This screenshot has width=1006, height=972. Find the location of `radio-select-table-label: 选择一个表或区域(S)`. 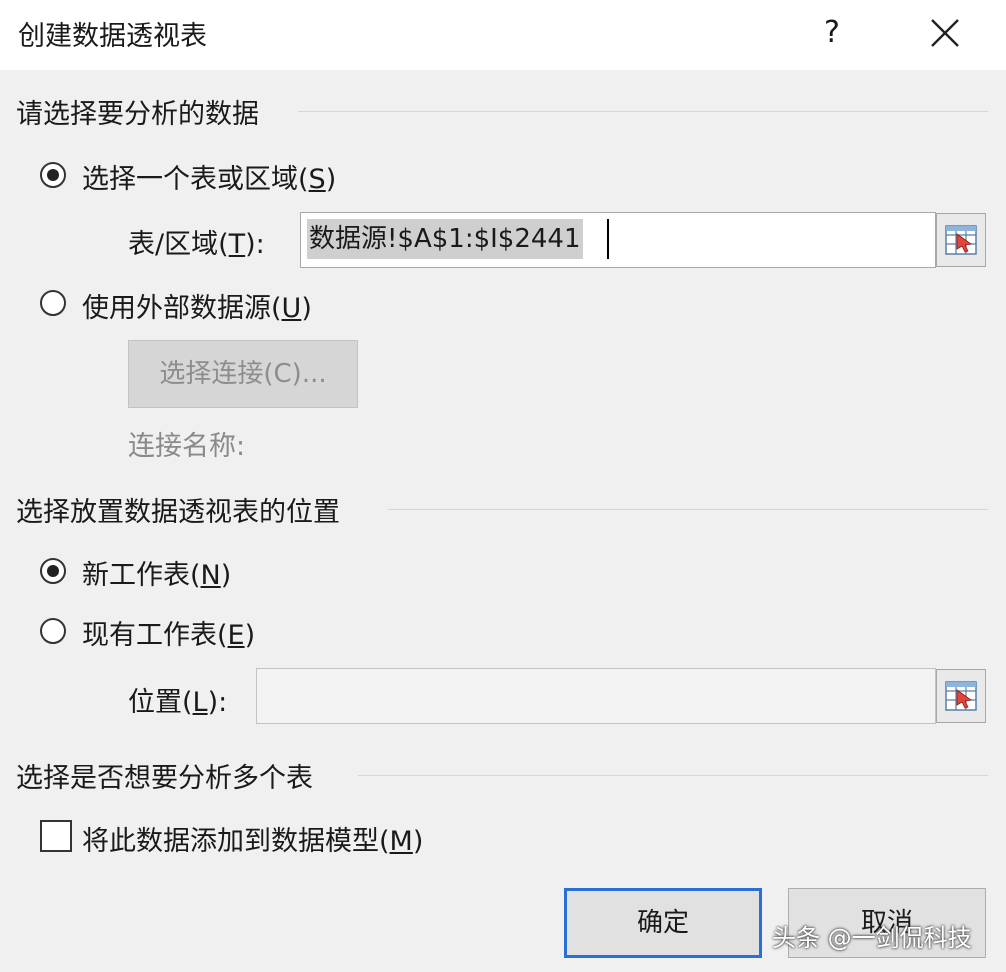

radio-select-table-label: 选择一个表或区域(S) is located at coordinates (209, 176).